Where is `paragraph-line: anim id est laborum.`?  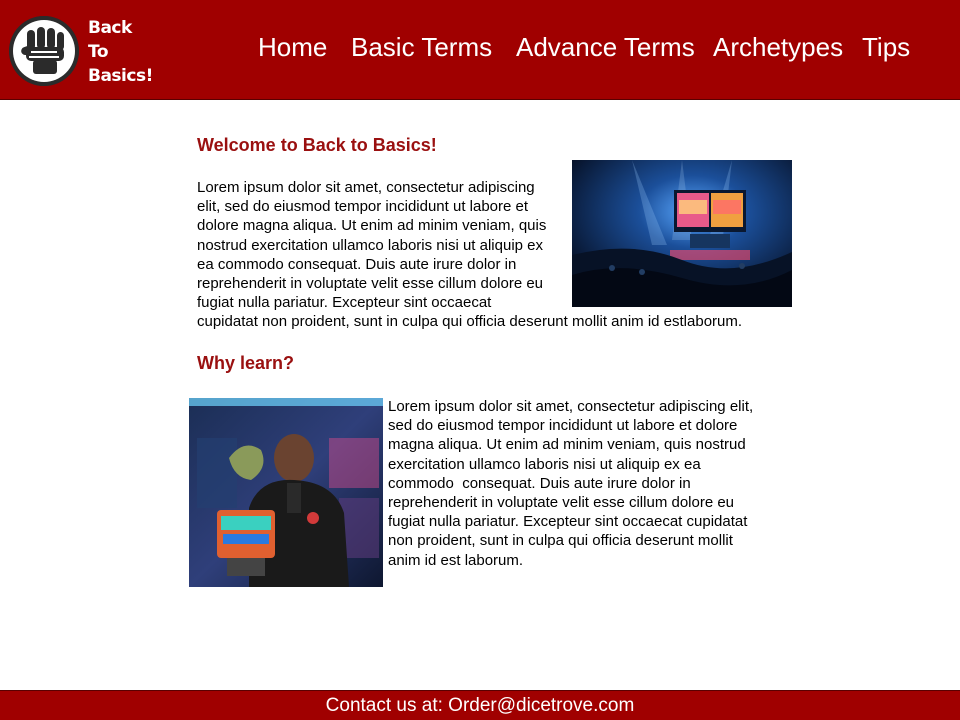
paragraph-line: anim id est laborum. is located at coordinates (456, 560).